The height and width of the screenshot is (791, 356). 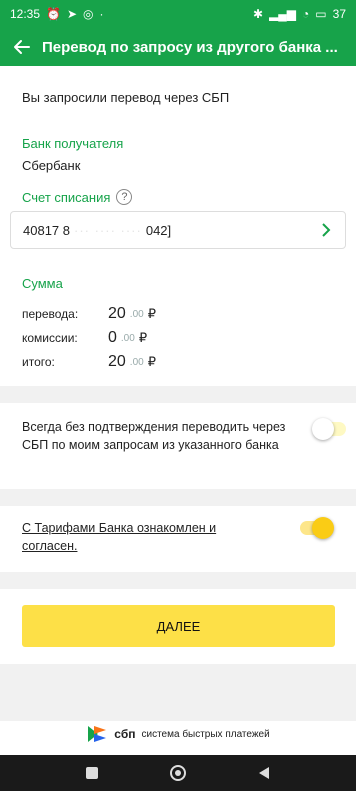 I want to click on sbp-brand: сбп, so click(x=125, y=734).